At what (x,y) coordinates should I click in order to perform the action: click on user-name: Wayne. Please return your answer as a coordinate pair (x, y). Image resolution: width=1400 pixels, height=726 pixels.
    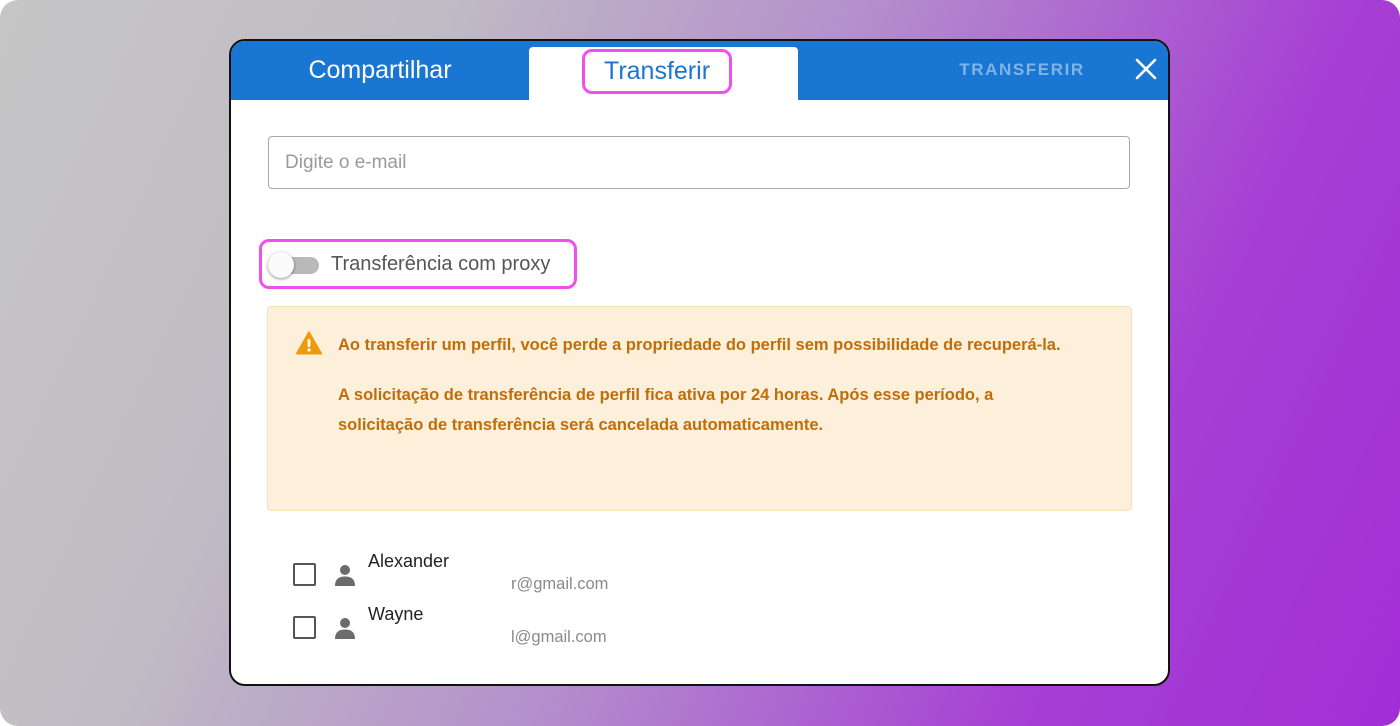
    Looking at the image, I should click on (396, 614).